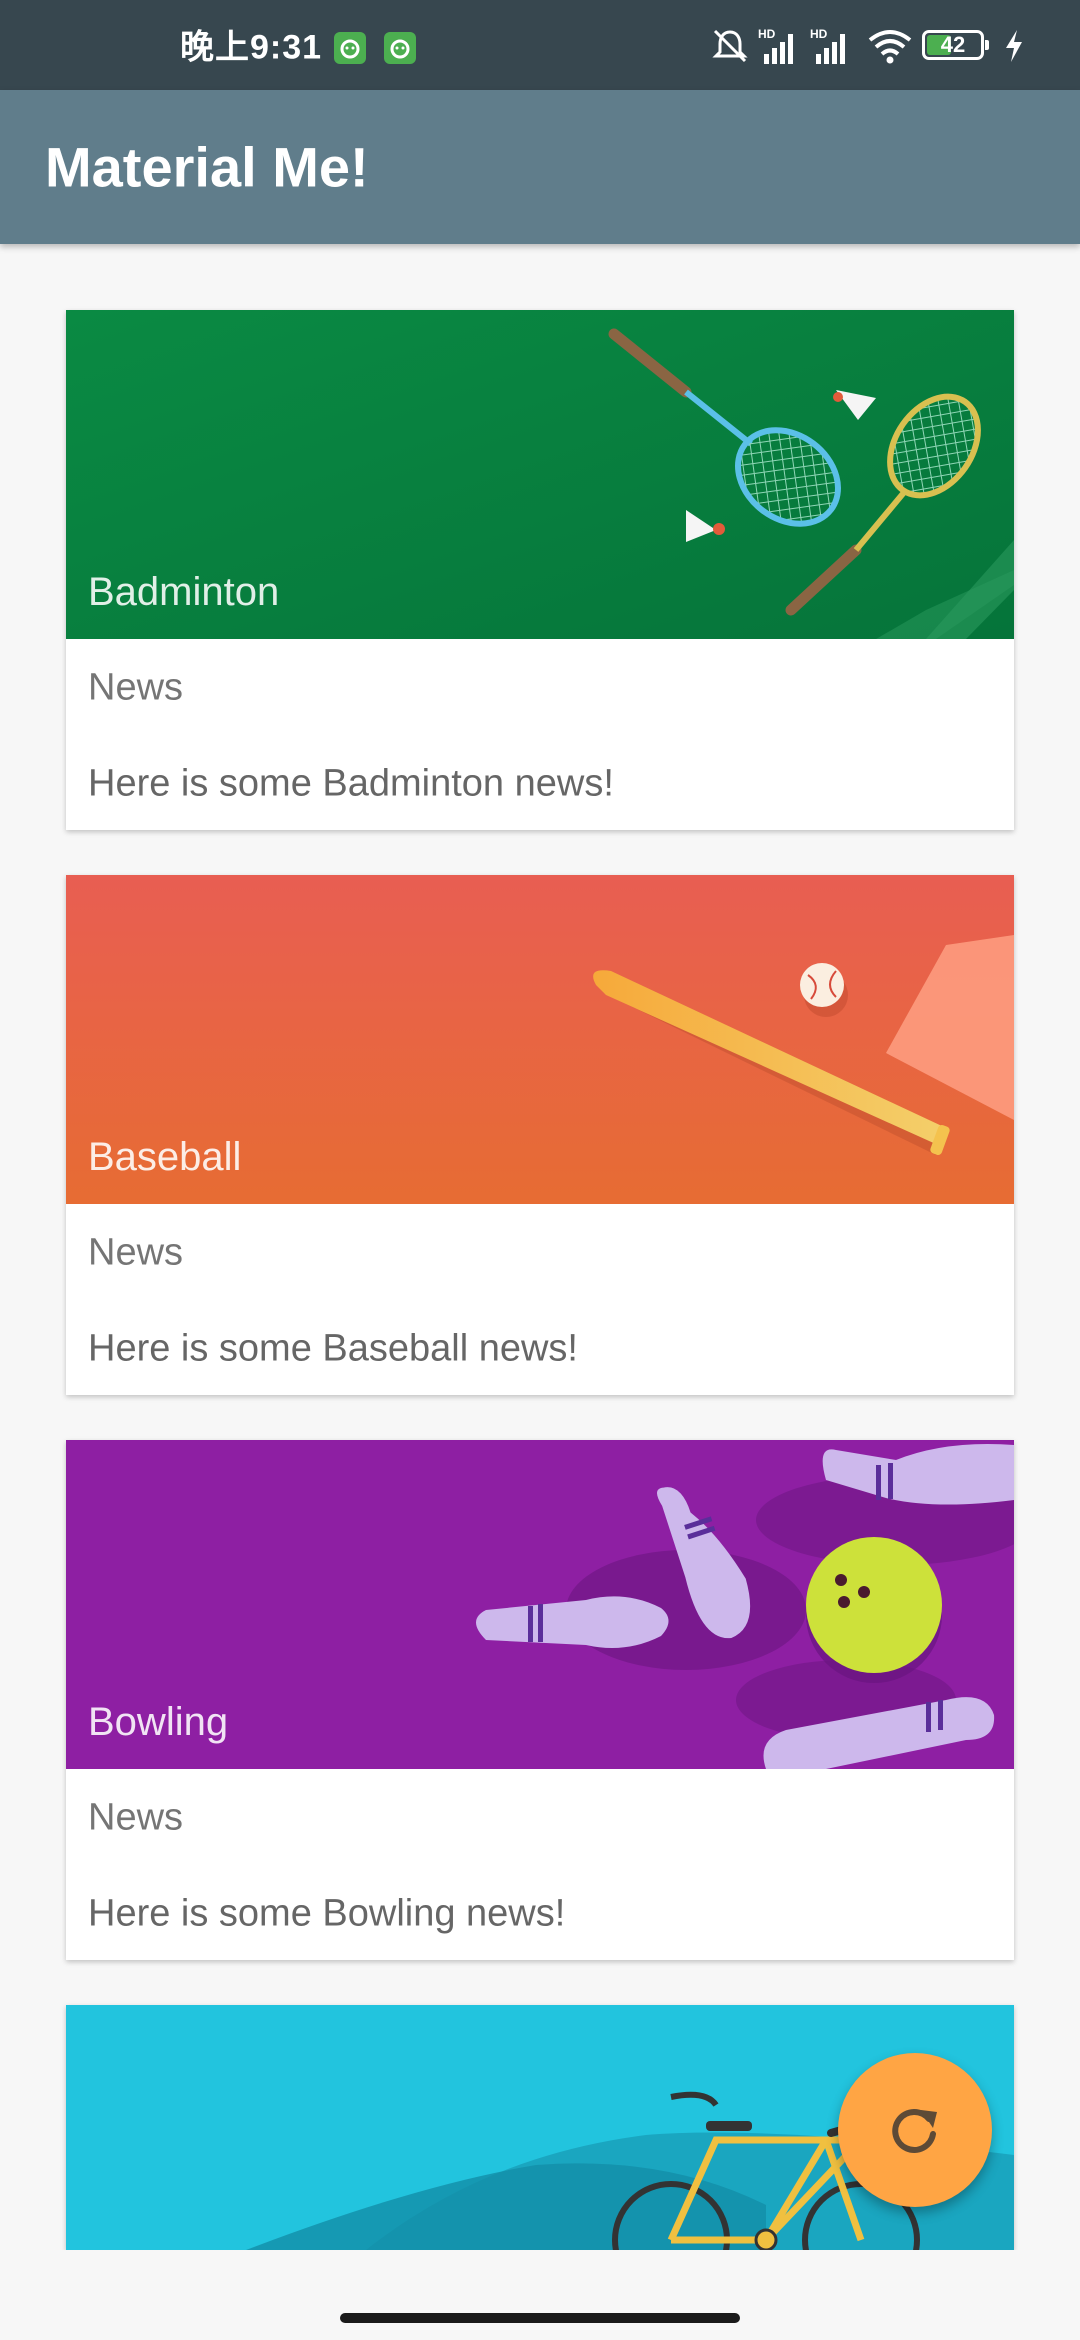 This screenshot has width=1080, height=2340. I want to click on sport-image-bowling: Bowling, so click(540, 1604).